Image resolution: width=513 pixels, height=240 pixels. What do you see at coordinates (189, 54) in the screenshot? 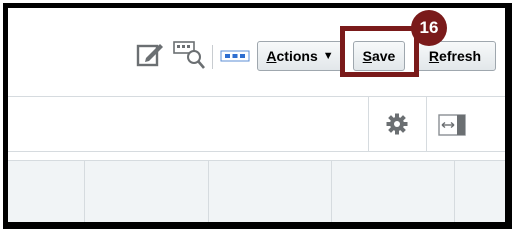
I see `query-by-example-icon` at bounding box center [189, 54].